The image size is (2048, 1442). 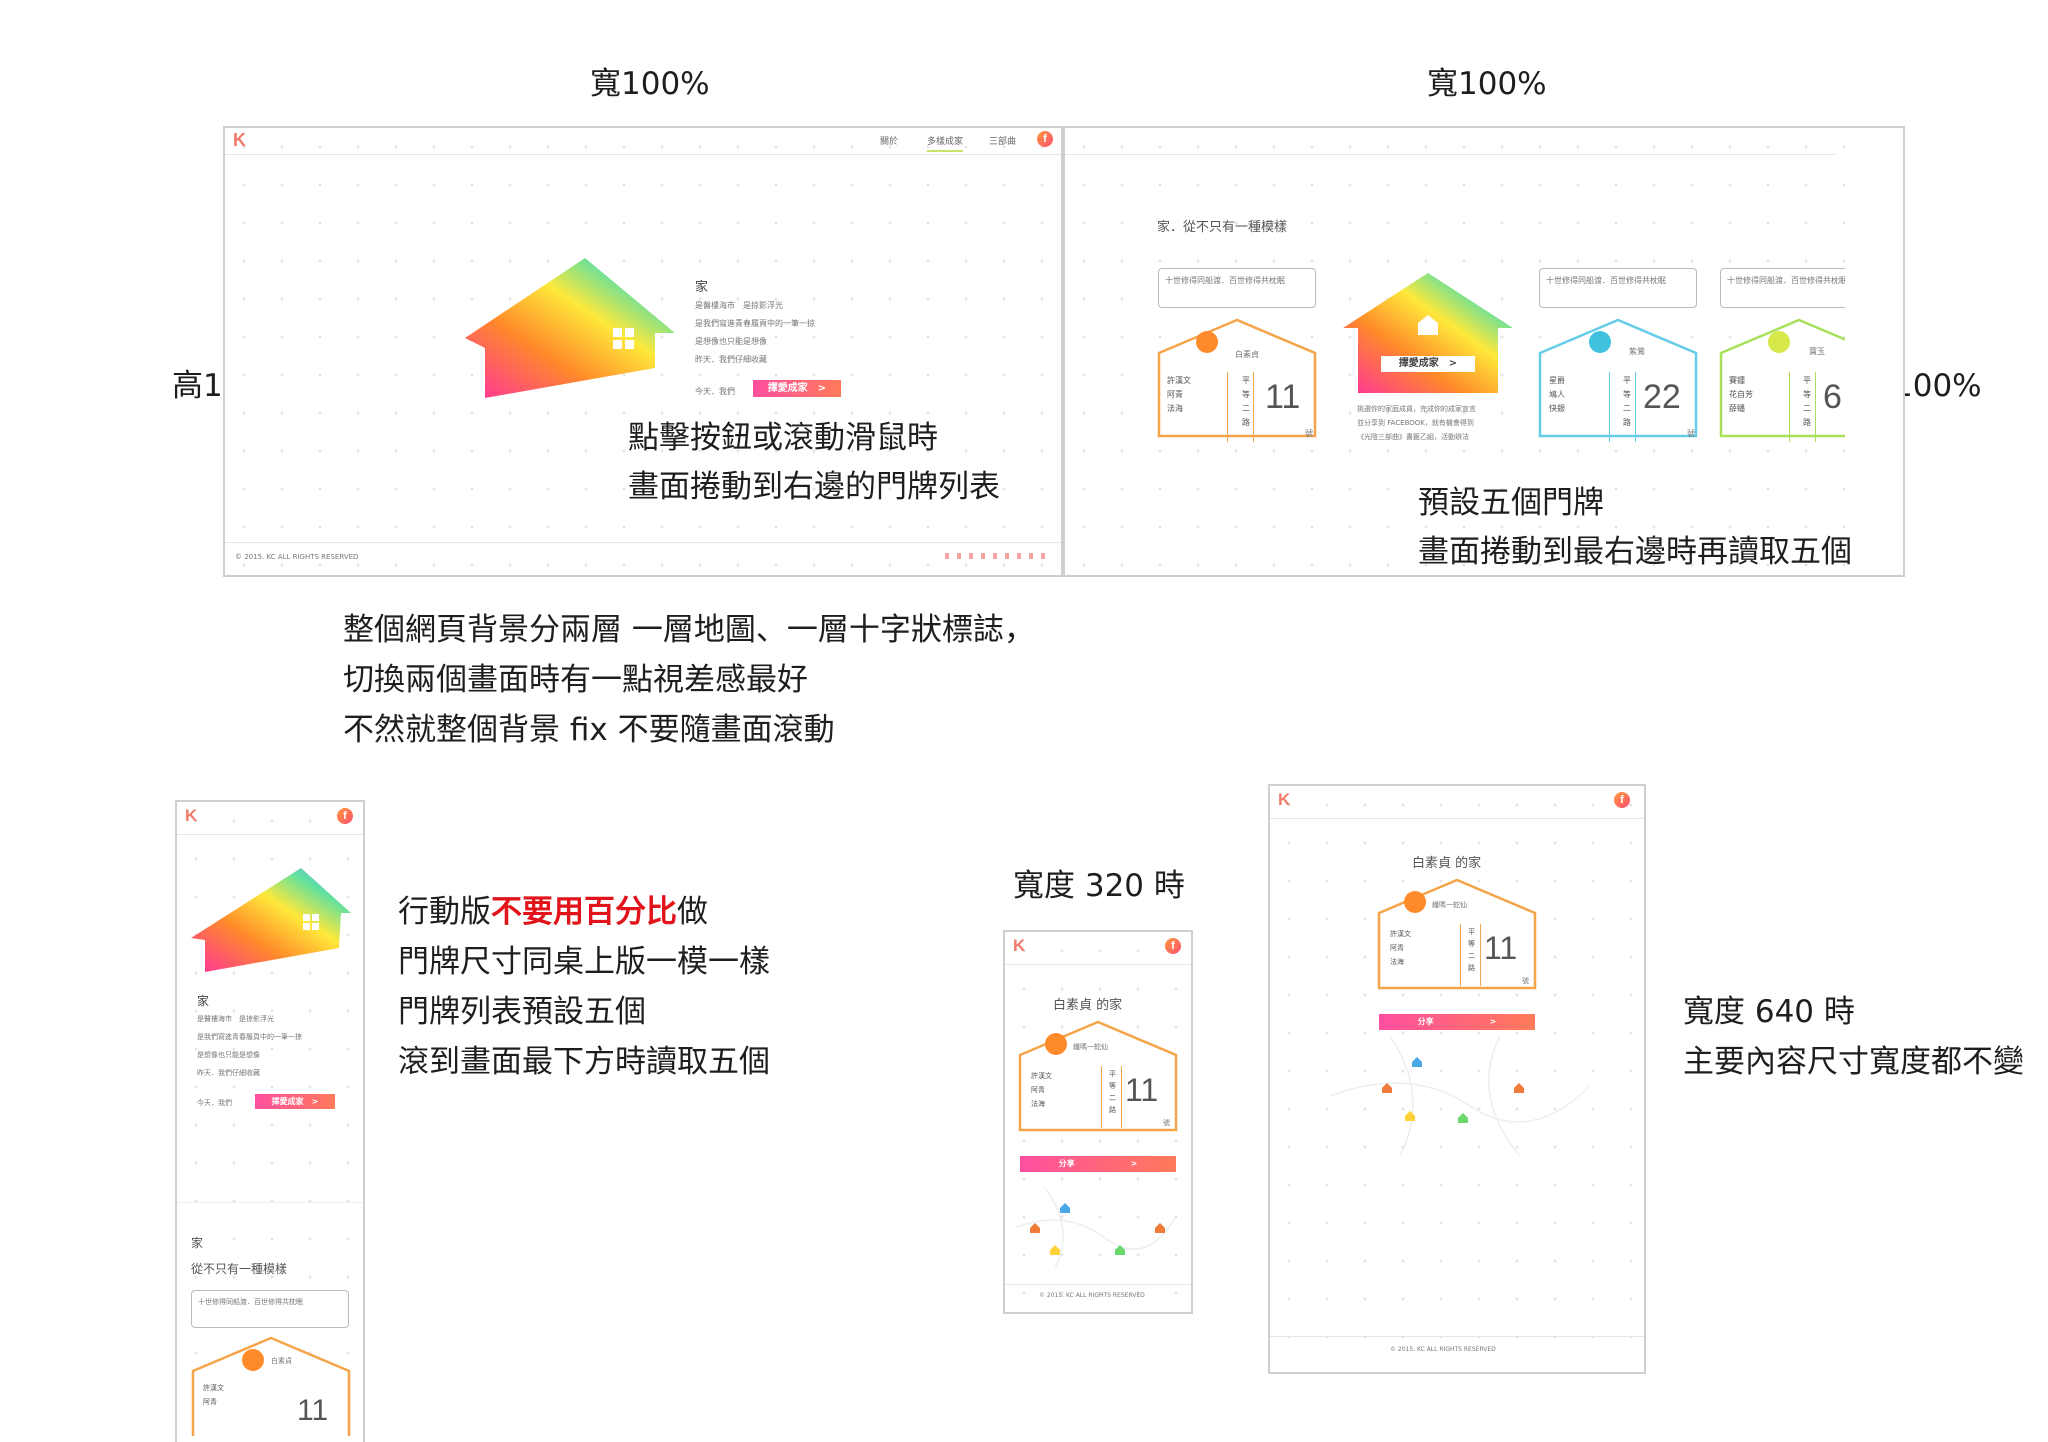 What do you see at coordinates (1557, 408) in the screenshot?
I see `card-members: 快銀` at bounding box center [1557, 408].